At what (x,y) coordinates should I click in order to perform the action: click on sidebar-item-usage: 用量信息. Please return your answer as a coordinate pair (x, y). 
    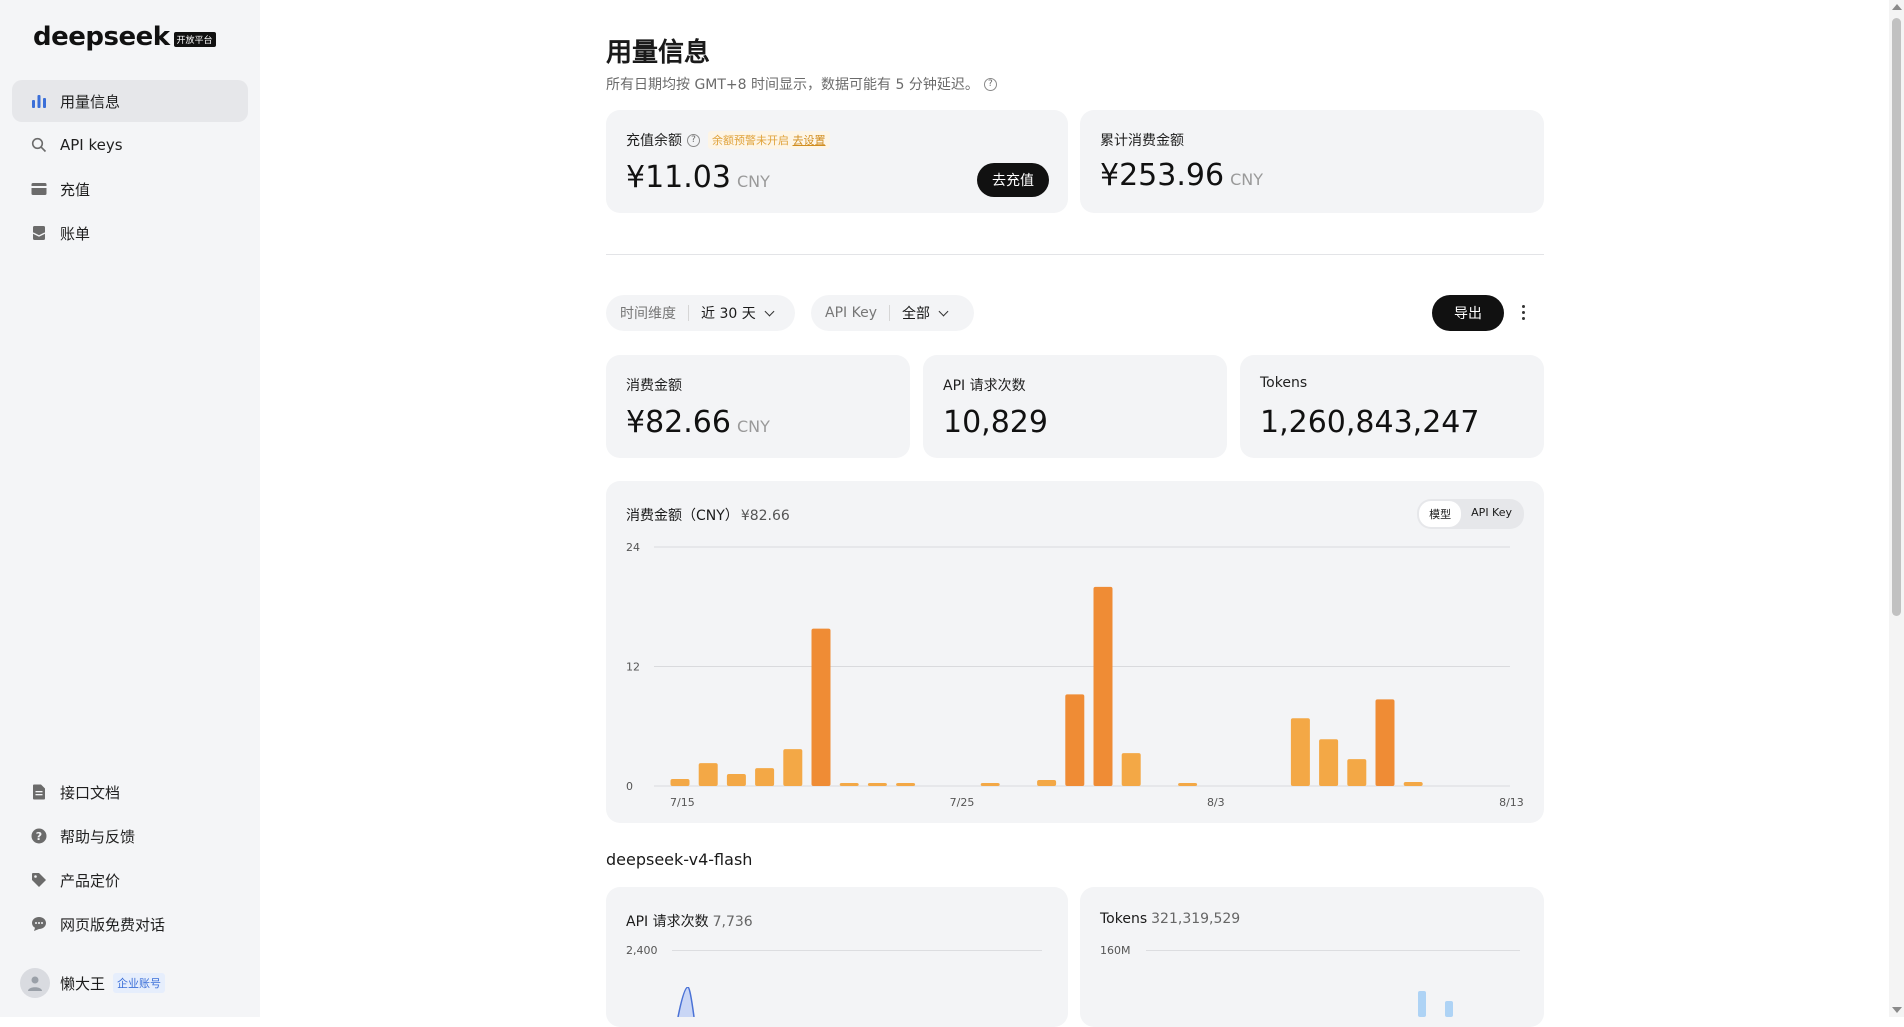
    Looking at the image, I should click on (130, 101).